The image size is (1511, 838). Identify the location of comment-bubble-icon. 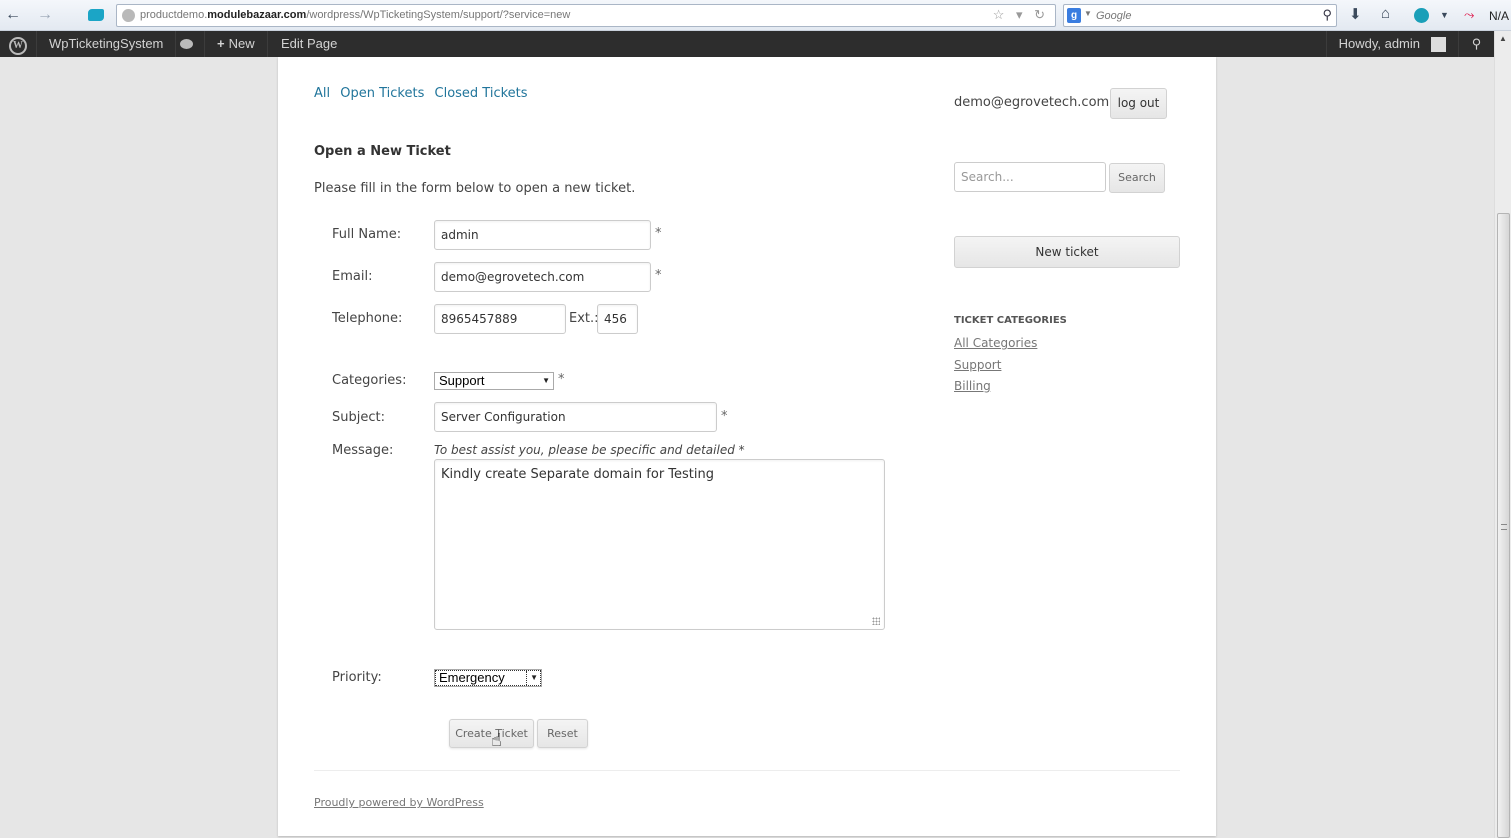
(186, 44).